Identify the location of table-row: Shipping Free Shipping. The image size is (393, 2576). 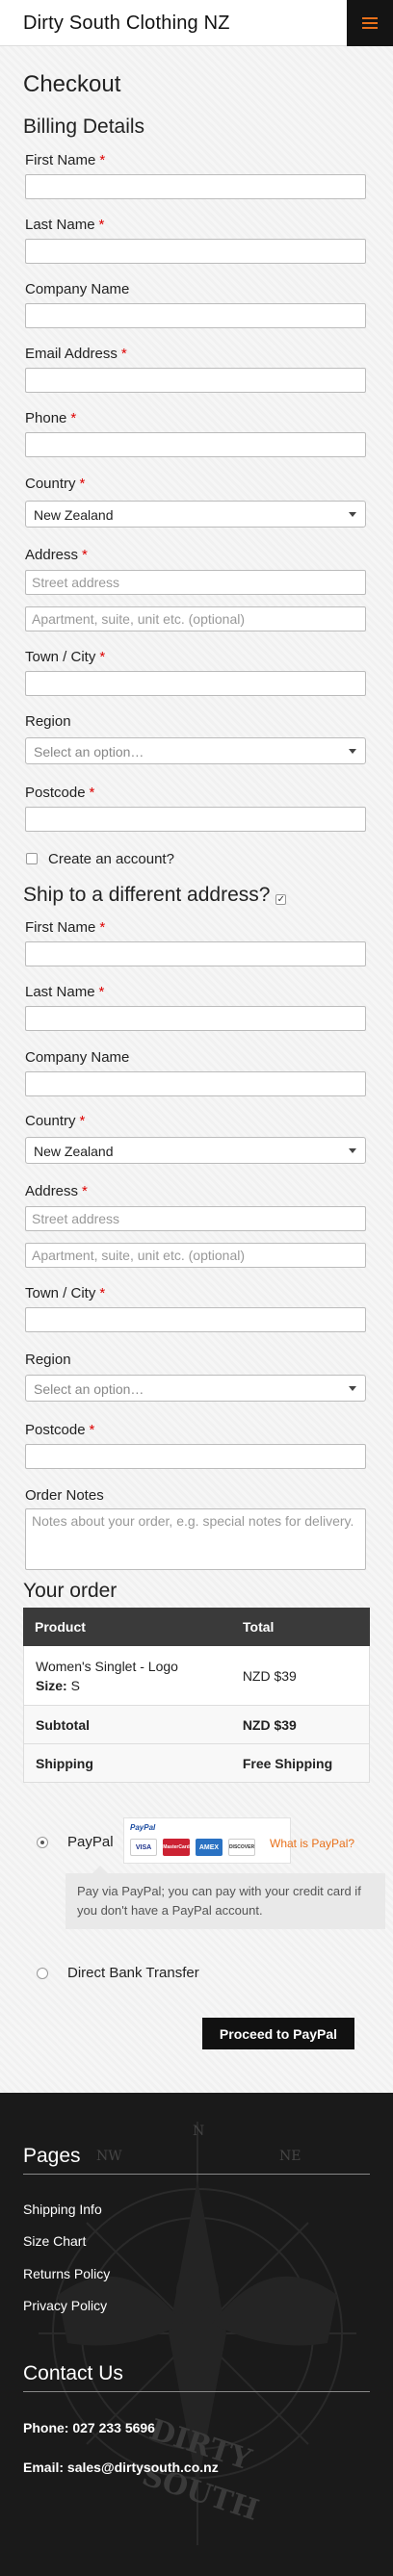
(196, 1763).